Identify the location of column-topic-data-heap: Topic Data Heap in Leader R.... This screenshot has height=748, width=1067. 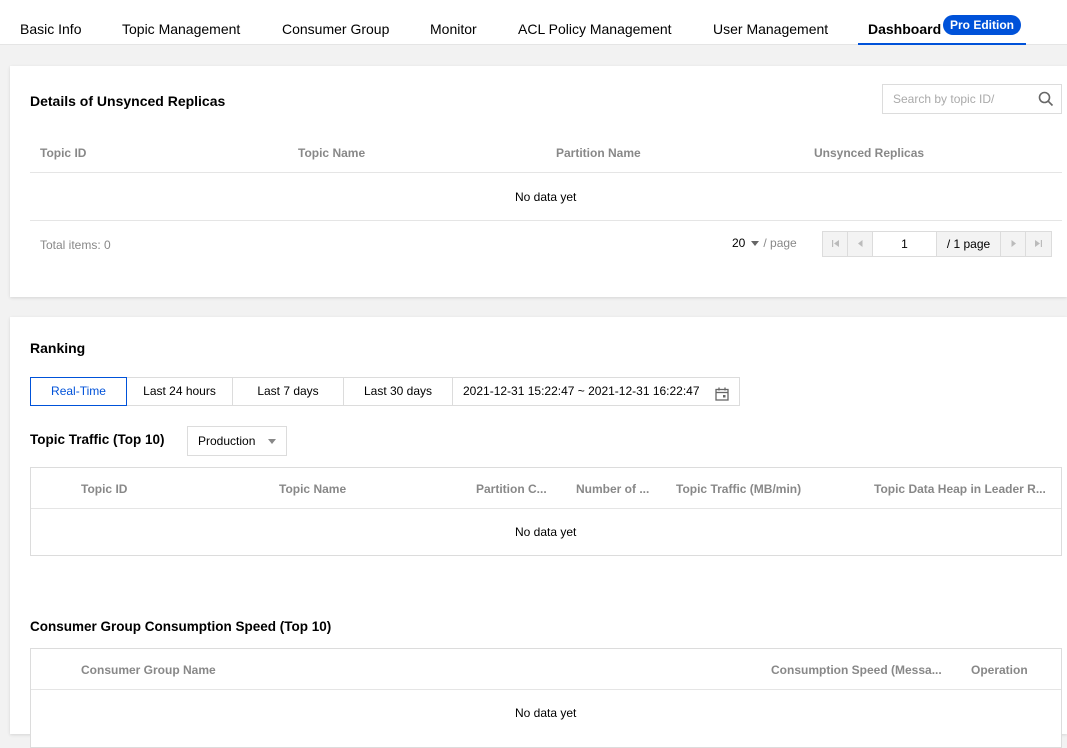
(960, 489).